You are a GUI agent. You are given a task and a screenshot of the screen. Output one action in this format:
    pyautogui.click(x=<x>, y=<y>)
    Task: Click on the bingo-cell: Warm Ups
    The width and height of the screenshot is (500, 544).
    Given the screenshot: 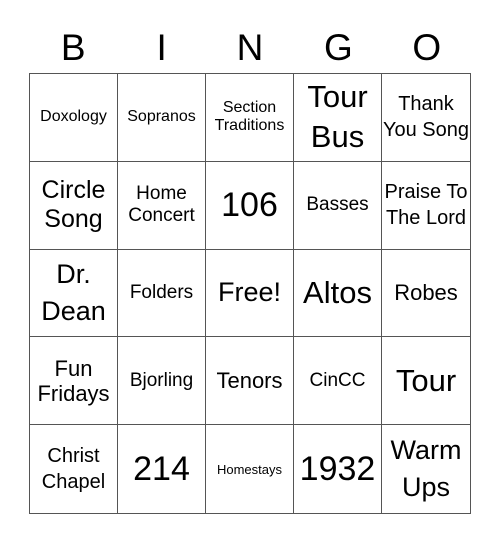 What is the action you would take?
    pyautogui.click(x=426, y=469)
    